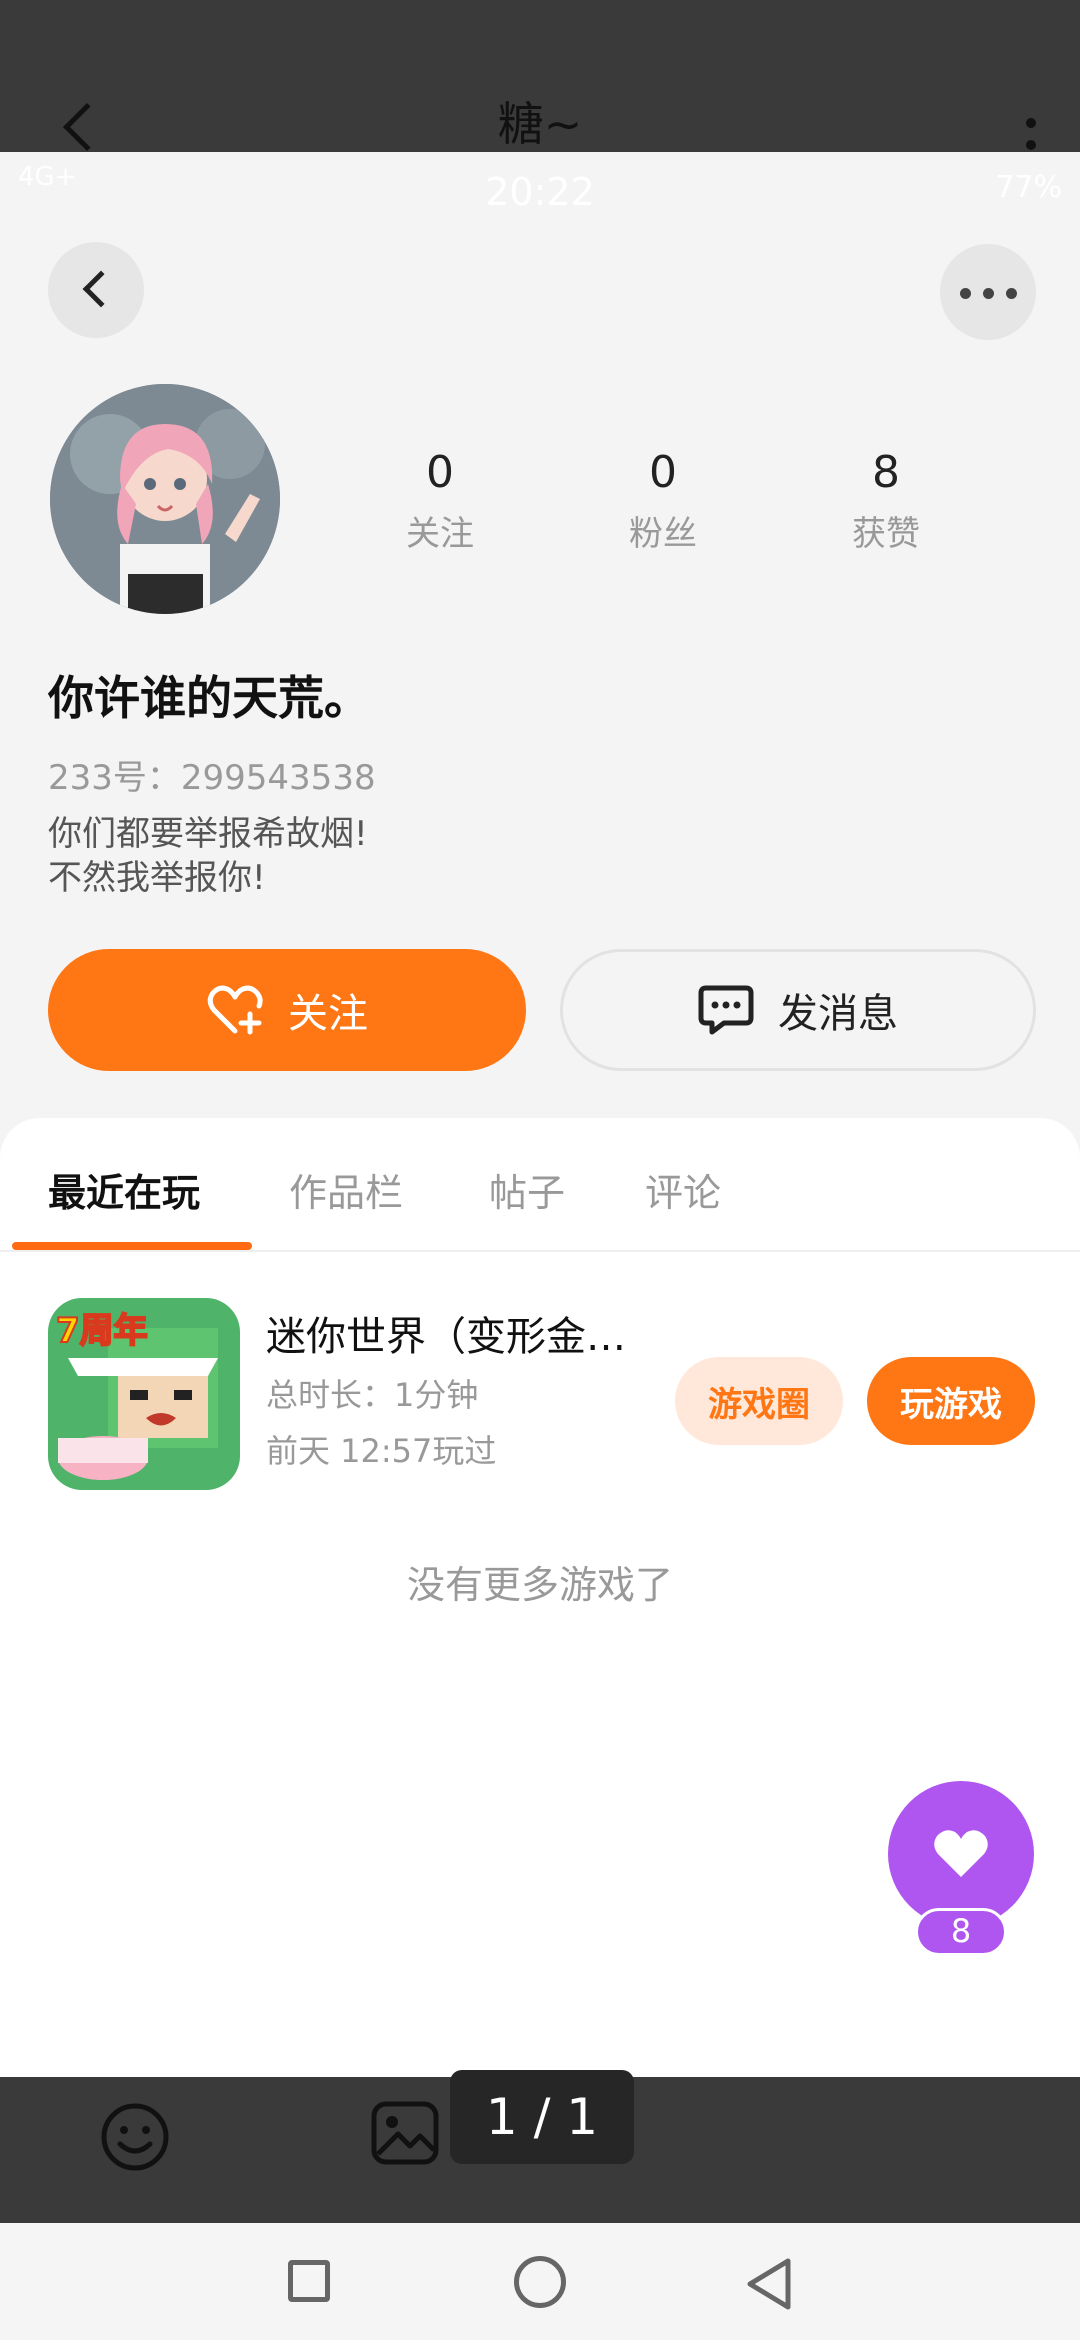 This screenshot has height=2340, width=1080. Describe the element at coordinates (886, 534) in the screenshot. I see `likes-received-label: 获赞` at that location.